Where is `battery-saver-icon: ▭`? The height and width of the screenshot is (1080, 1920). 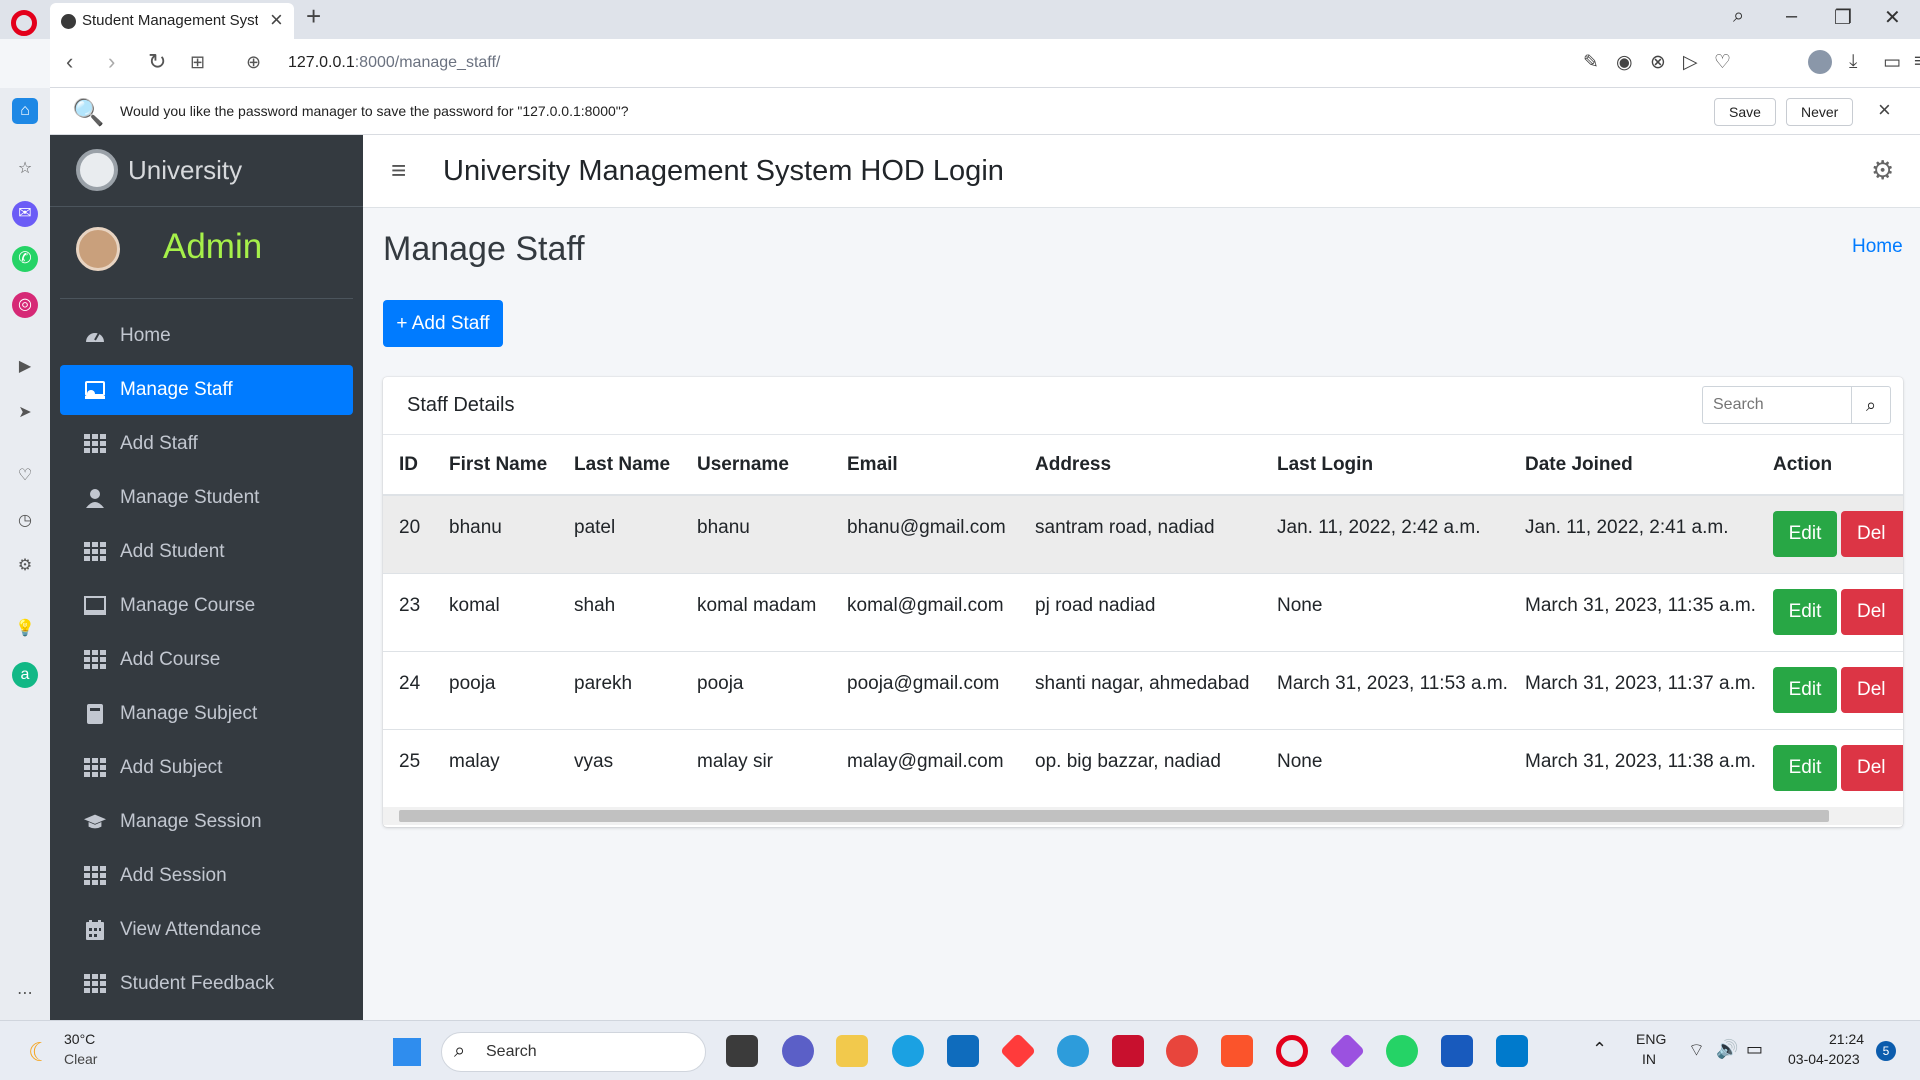
battery-saver-icon: ▭ is located at coordinates (1892, 62).